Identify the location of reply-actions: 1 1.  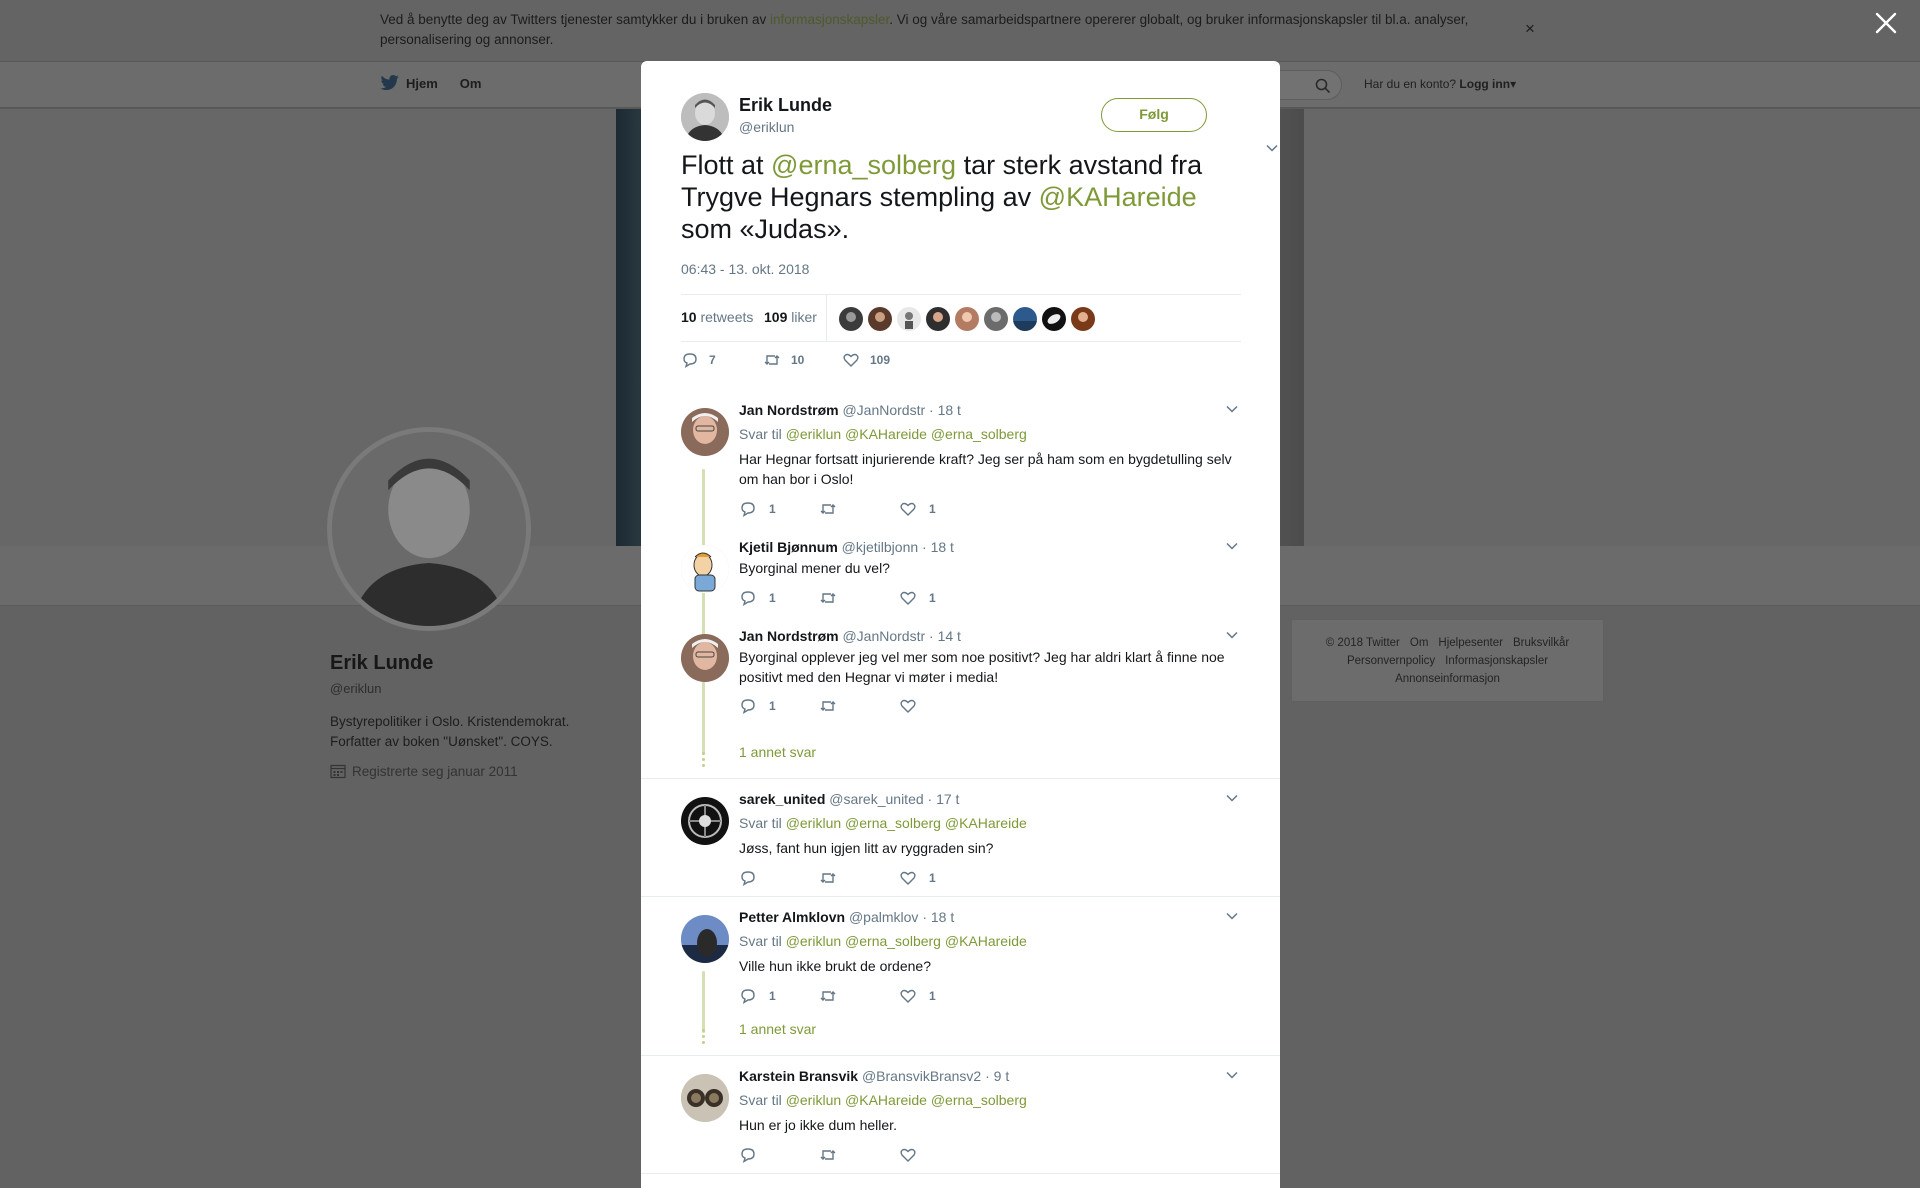
(939, 997).